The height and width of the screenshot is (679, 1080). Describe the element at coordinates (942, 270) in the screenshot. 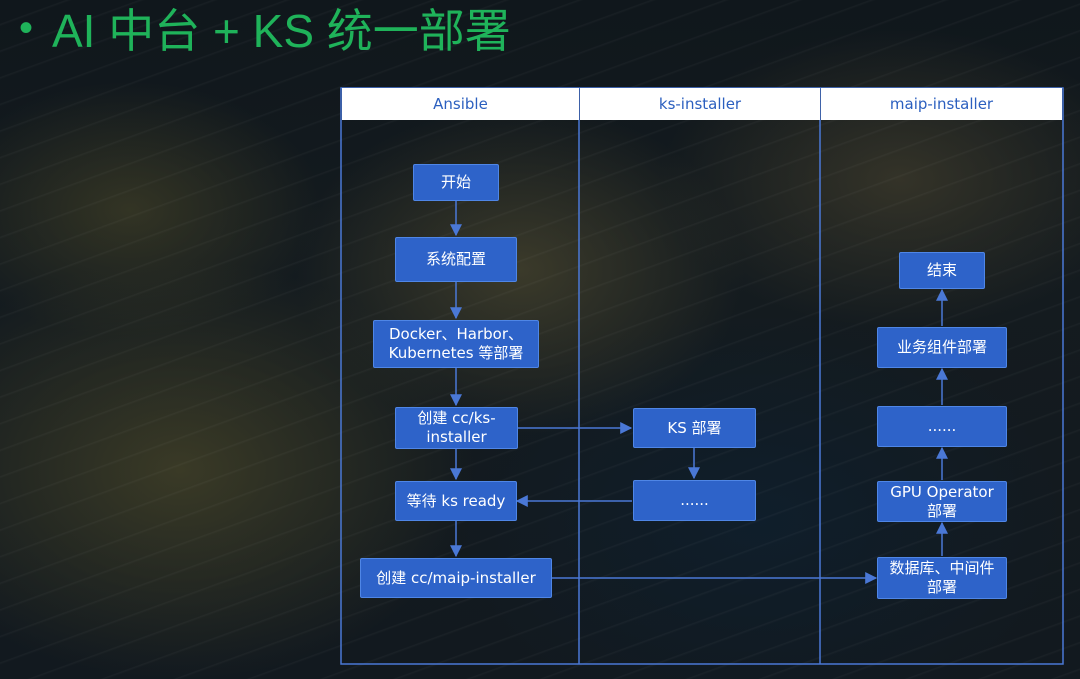

I see `node-end: 结束` at that location.